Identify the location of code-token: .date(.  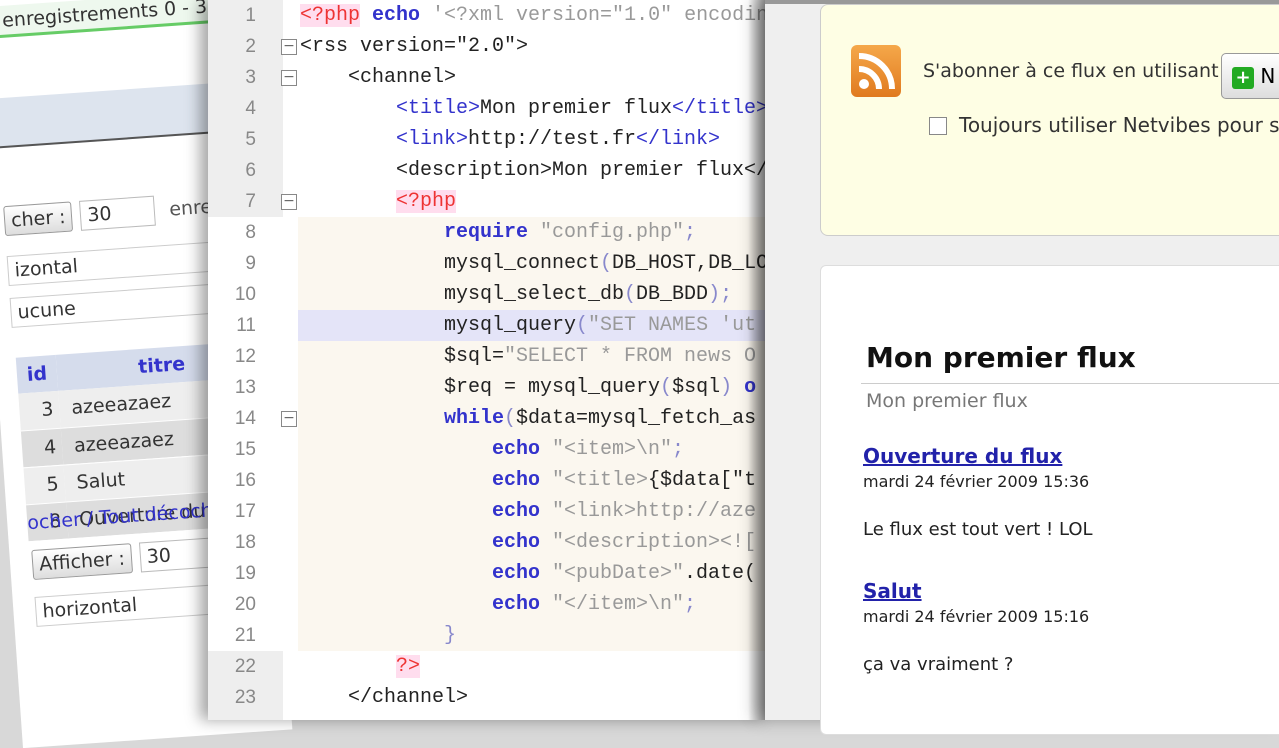
(720, 573).